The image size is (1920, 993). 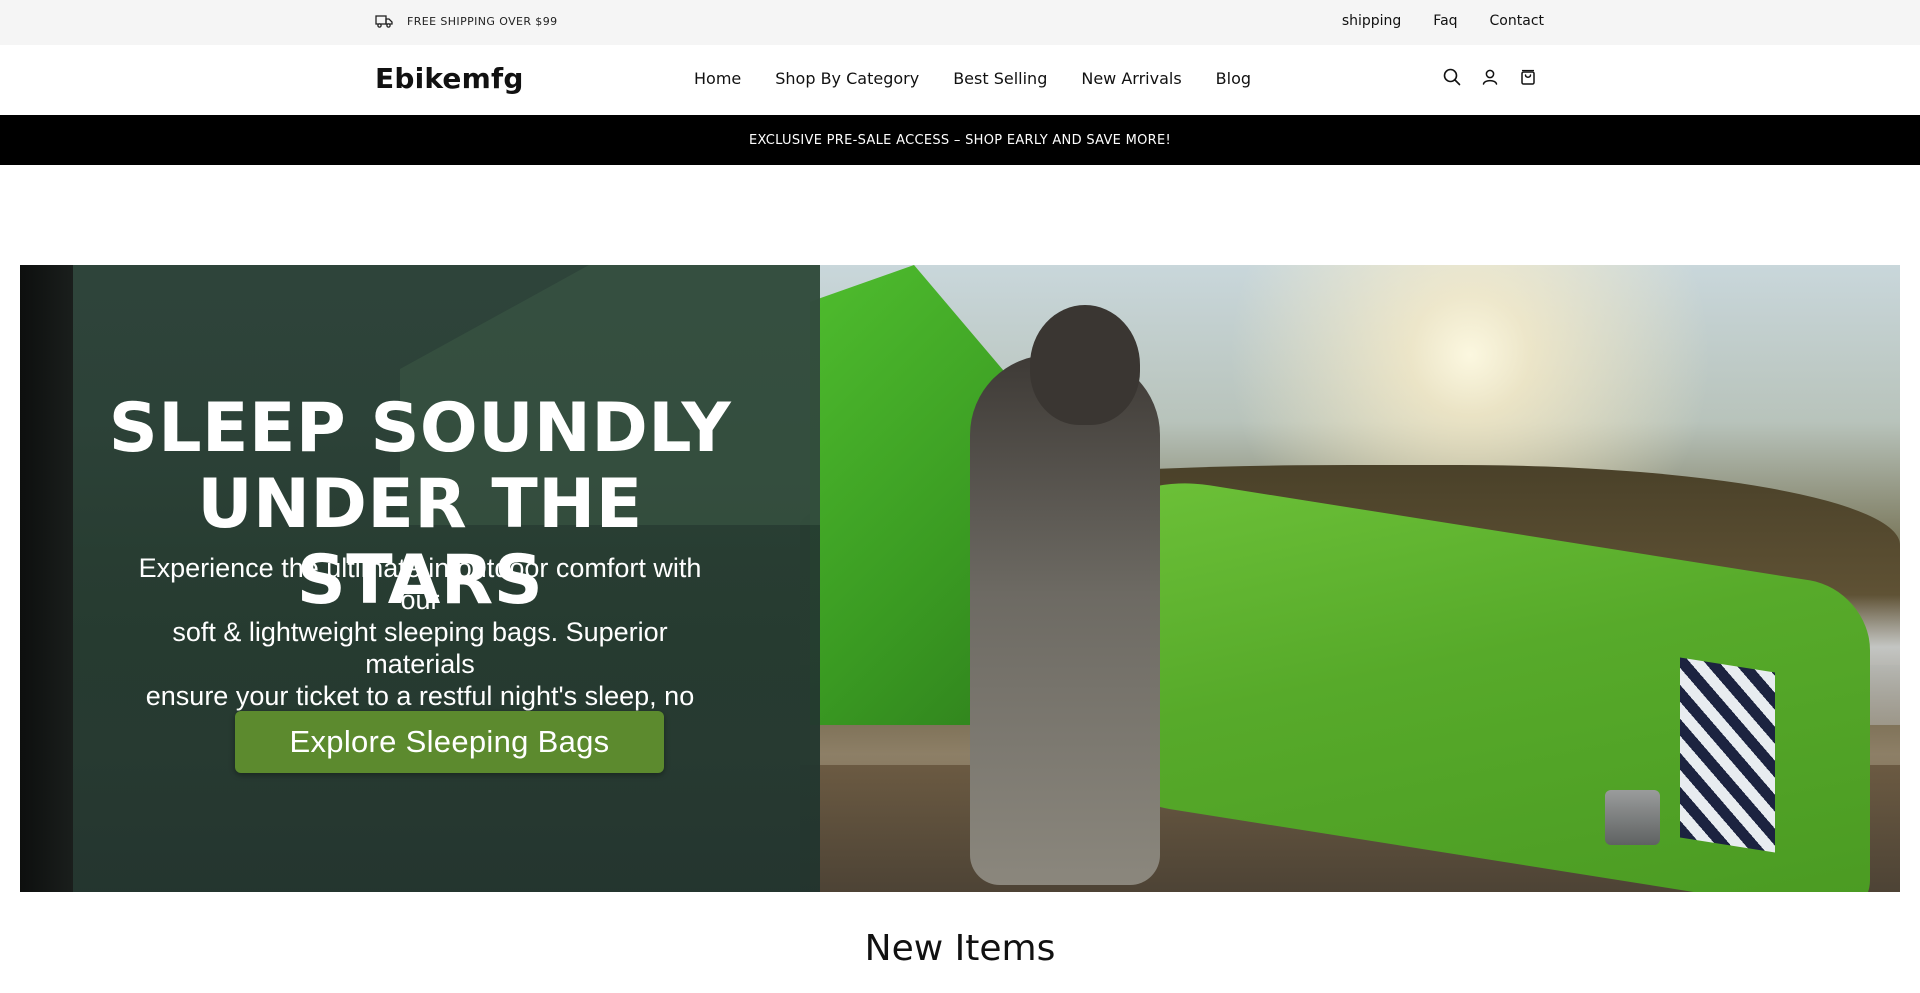 I want to click on search-icon, so click(x=1452, y=77).